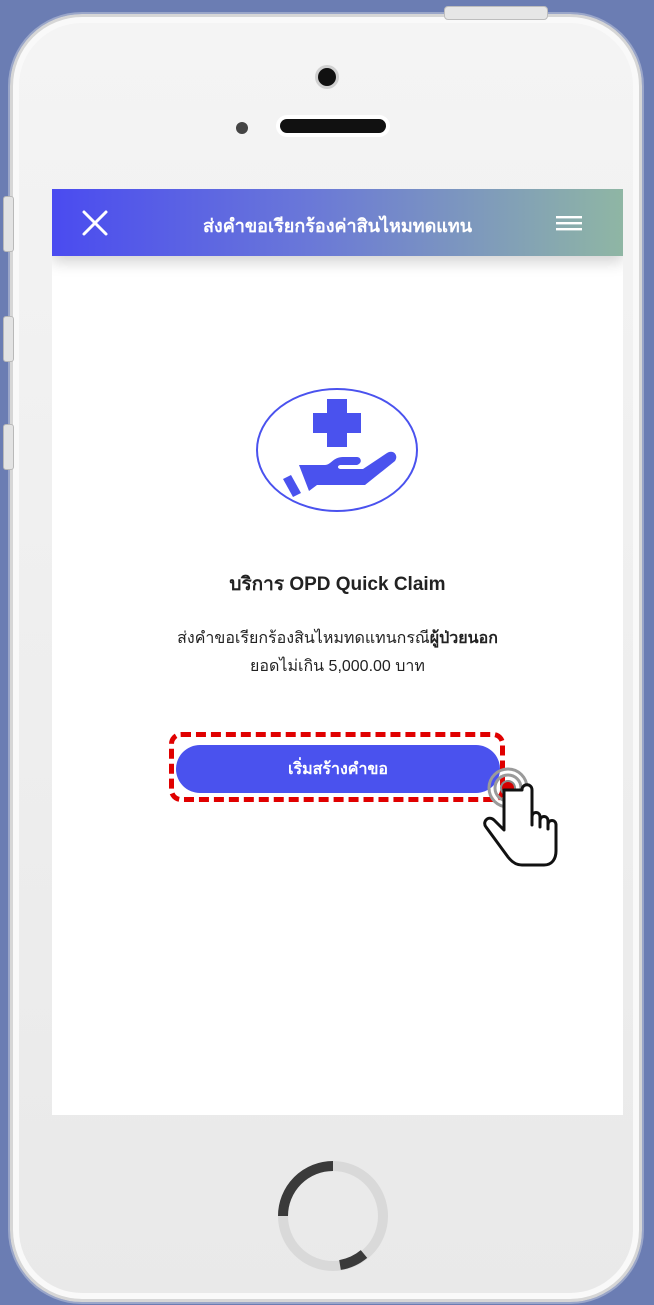 The height and width of the screenshot is (1305, 654). Describe the element at coordinates (8, 339) in the screenshot. I see `volume-up-button` at that location.